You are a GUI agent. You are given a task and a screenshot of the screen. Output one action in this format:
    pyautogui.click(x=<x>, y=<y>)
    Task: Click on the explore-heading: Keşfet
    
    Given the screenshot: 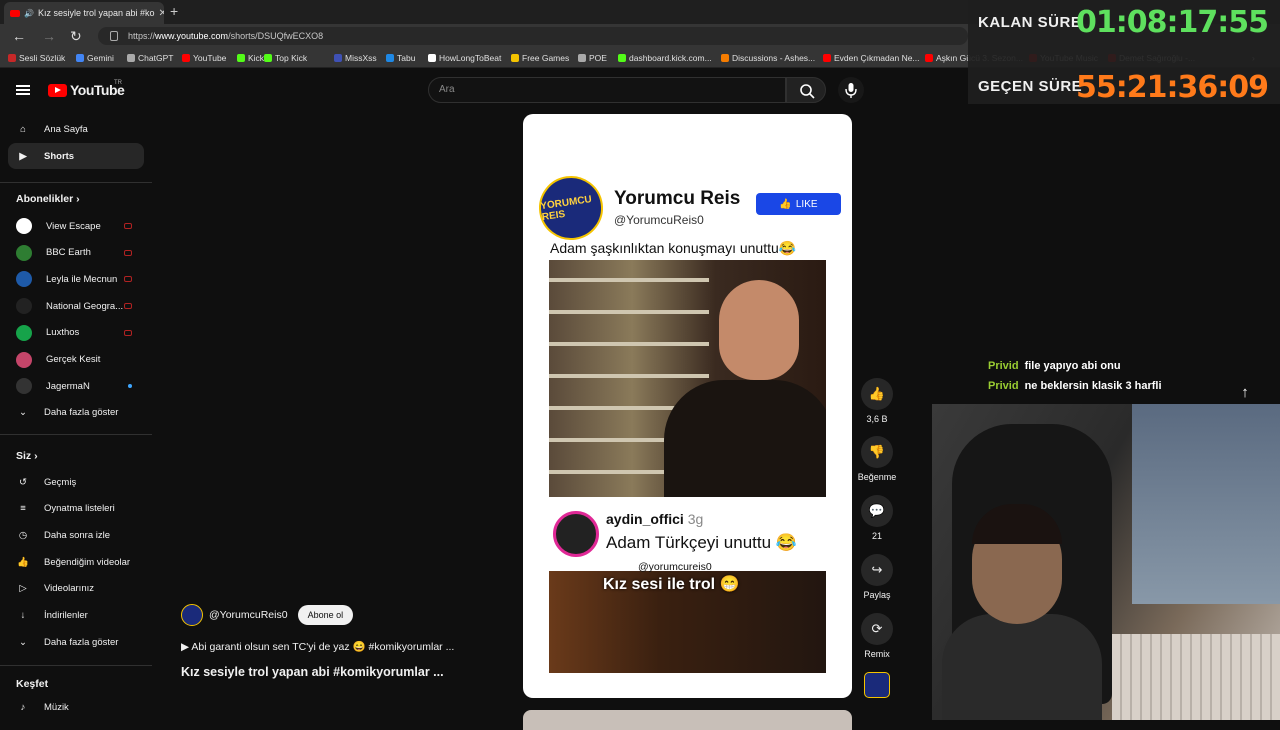 What is the action you would take?
    pyautogui.click(x=32, y=684)
    